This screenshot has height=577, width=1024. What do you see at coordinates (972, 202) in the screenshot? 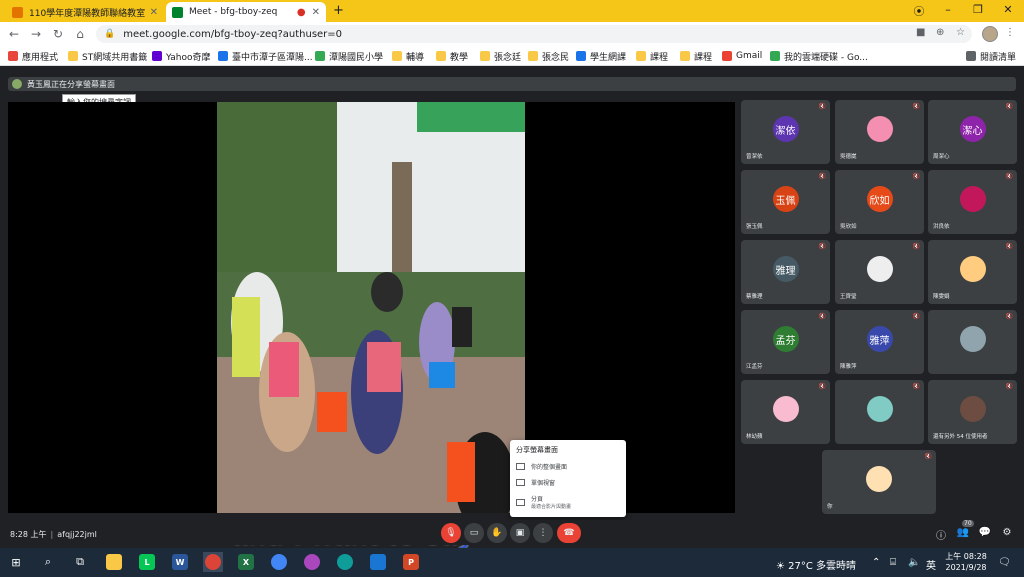
I see `participant-tile: 🔇 洪良依` at bounding box center [972, 202].